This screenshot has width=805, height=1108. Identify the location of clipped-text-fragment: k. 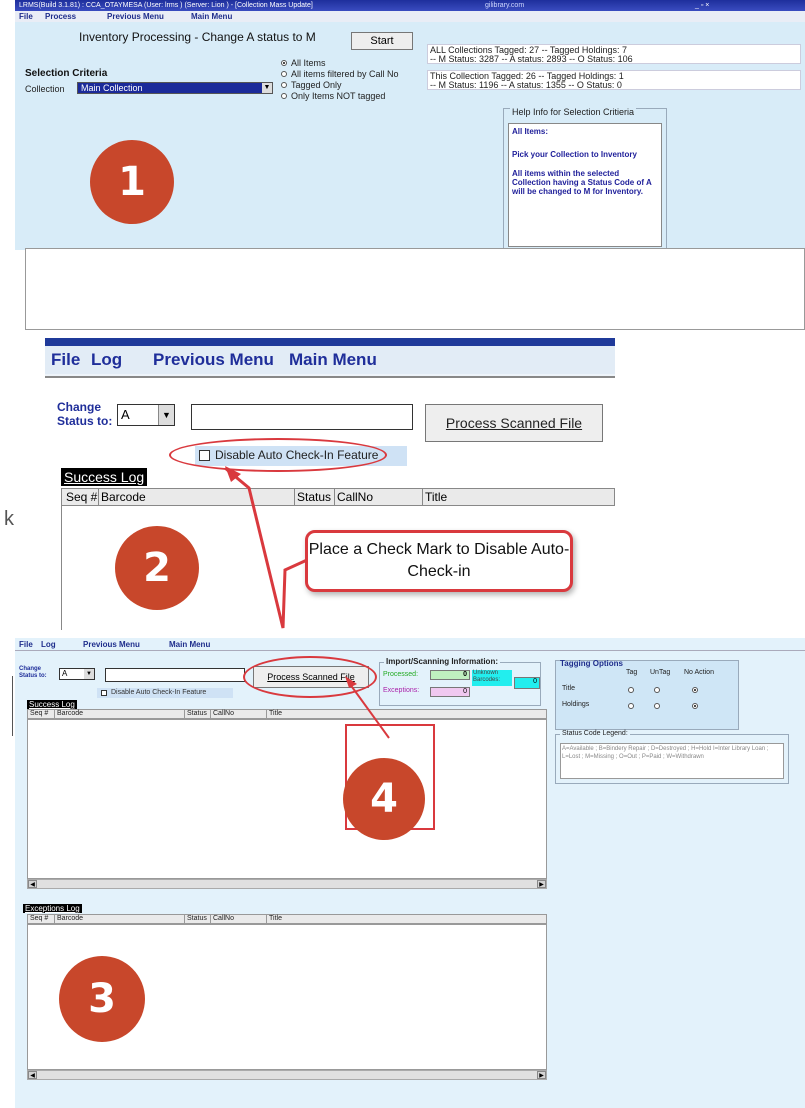
(9, 519).